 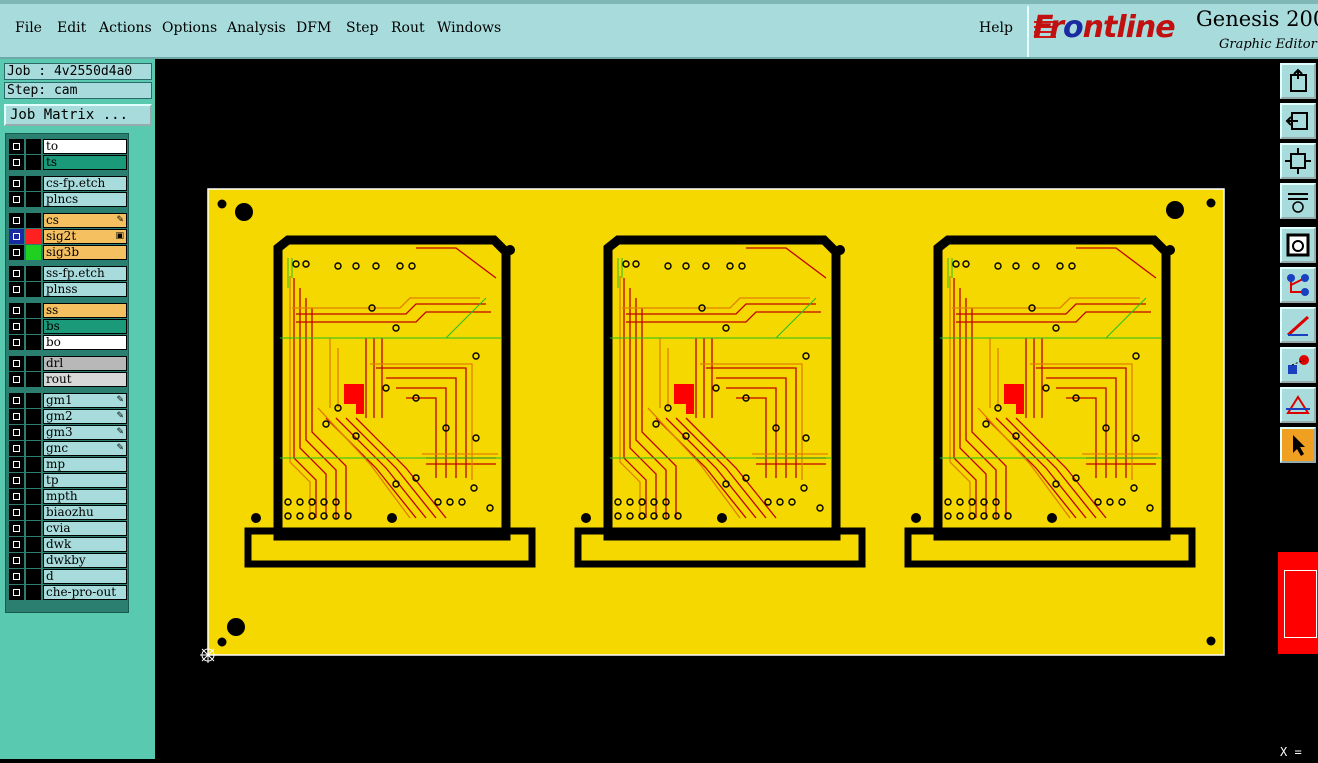 I want to click on layer-name: rout, so click(x=85, y=379).